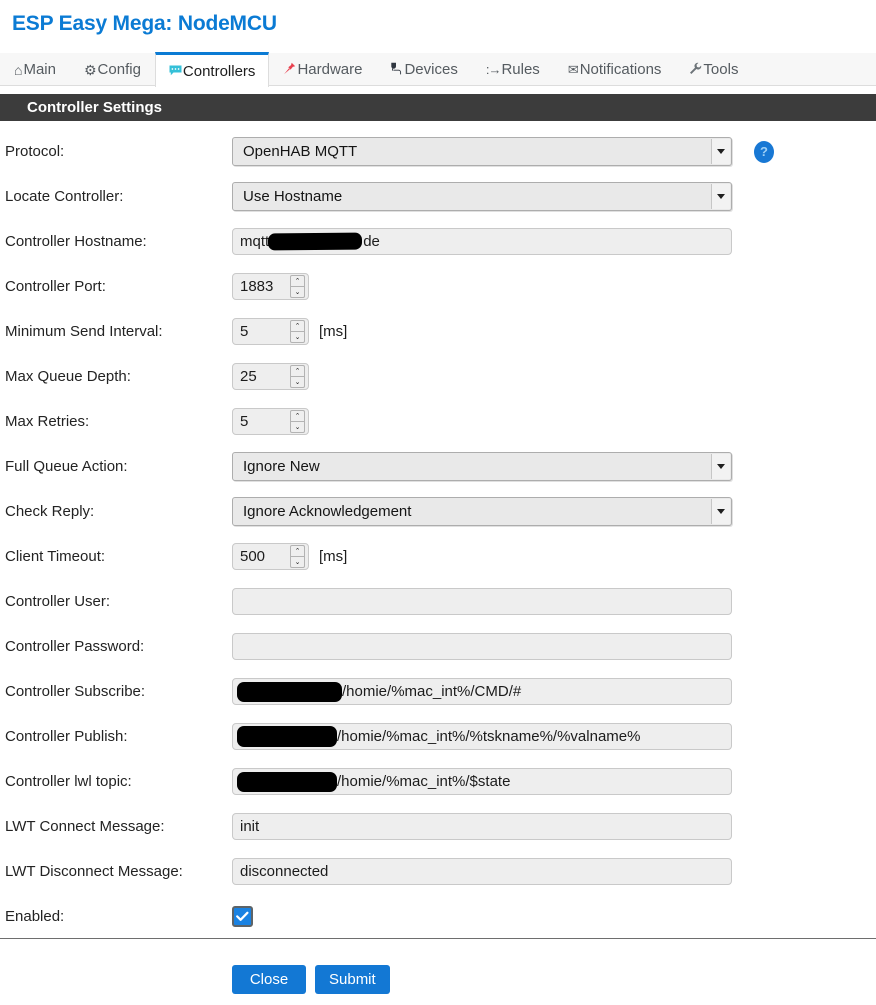 The height and width of the screenshot is (1005, 876). What do you see at coordinates (68, 376) in the screenshot?
I see `max-queue-depth-label: Max Queue Depth:` at bounding box center [68, 376].